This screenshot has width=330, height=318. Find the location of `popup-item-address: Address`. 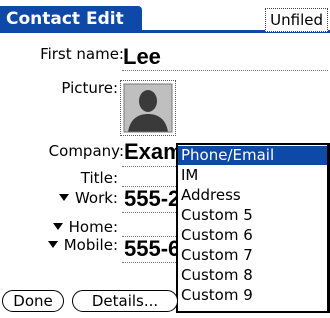

popup-item-address: Address is located at coordinates (252, 195).